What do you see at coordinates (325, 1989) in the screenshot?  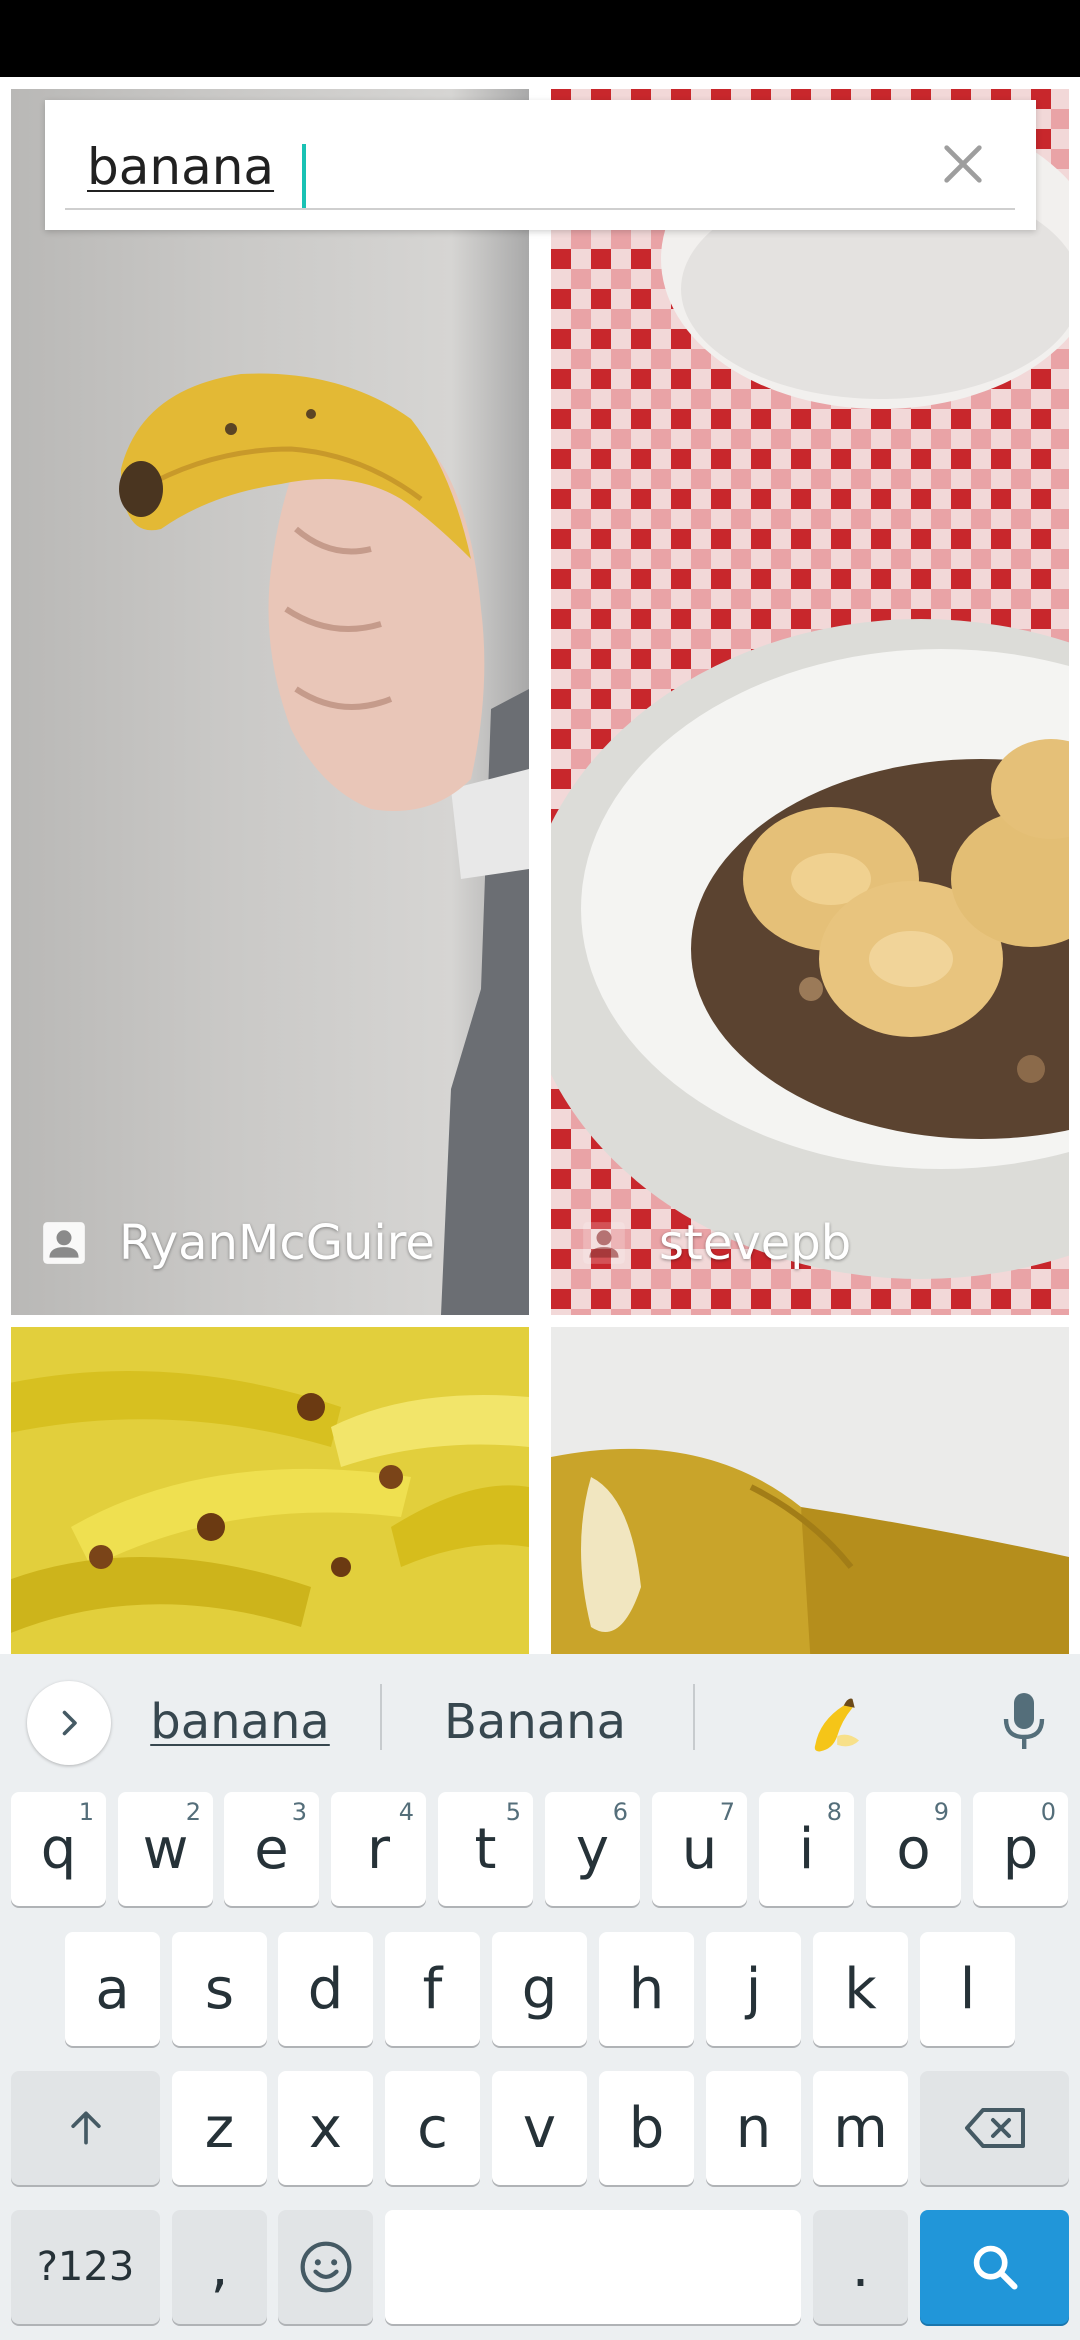 I see `key-d: d` at bounding box center [325, 1989].